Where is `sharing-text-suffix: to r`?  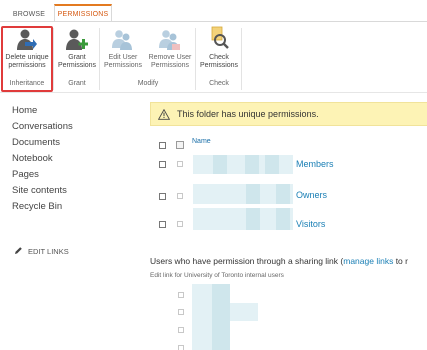 sharing-text-suffix: to r is located at coordinates (400, 261).